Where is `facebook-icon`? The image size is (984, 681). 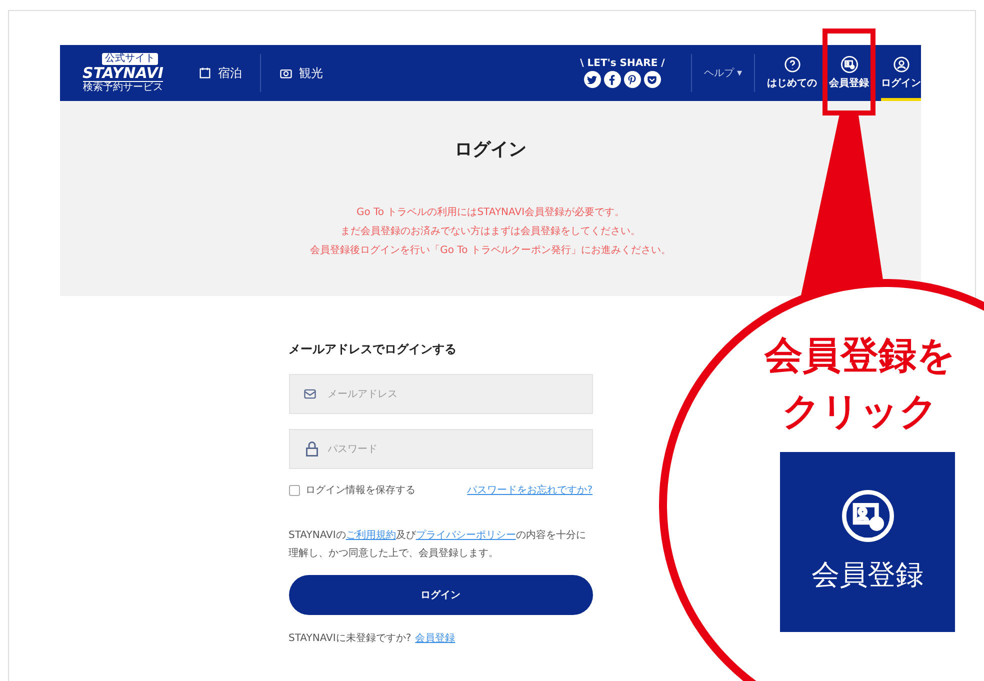 facebook-icon is located at coordinates (612, 79).